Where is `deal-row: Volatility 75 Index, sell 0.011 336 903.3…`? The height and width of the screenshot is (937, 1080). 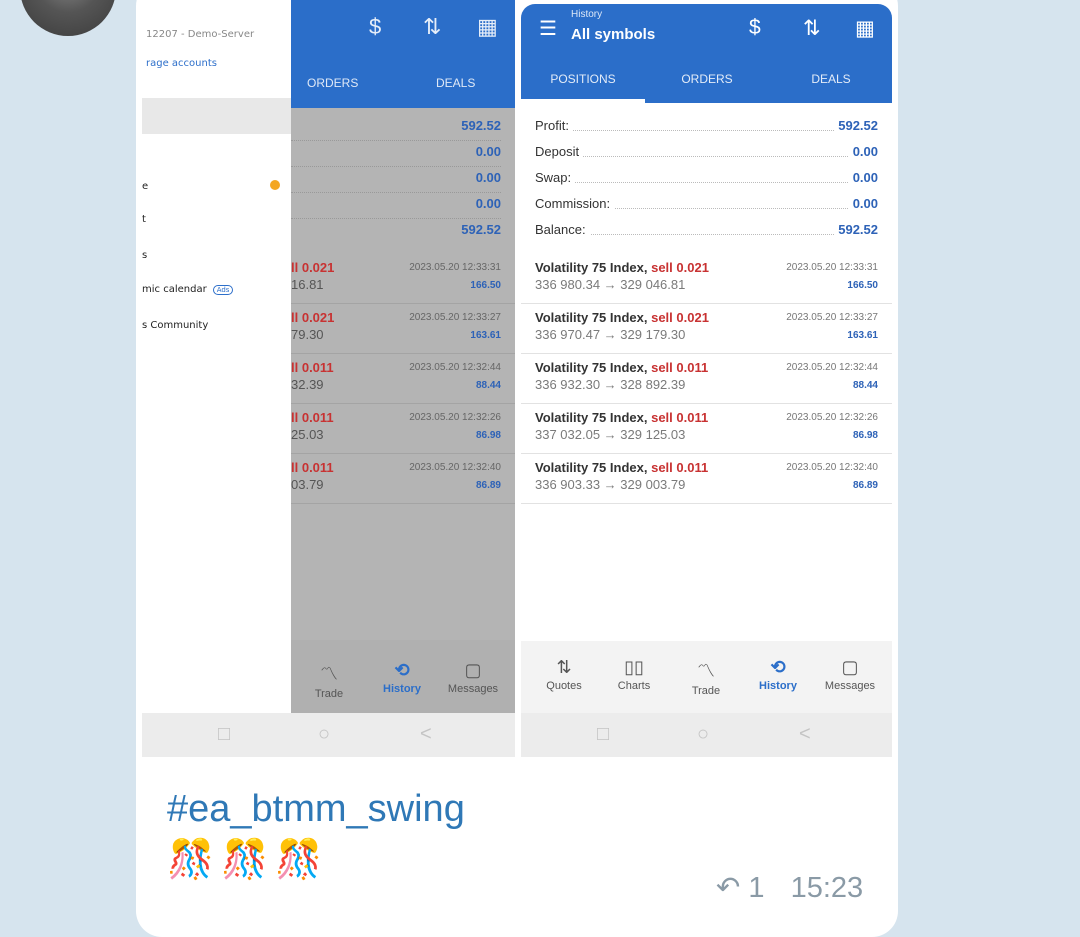
deal-row: Volatility 75 Index, sell 0.011 336 903.3… is located at coordinates (706, 479).